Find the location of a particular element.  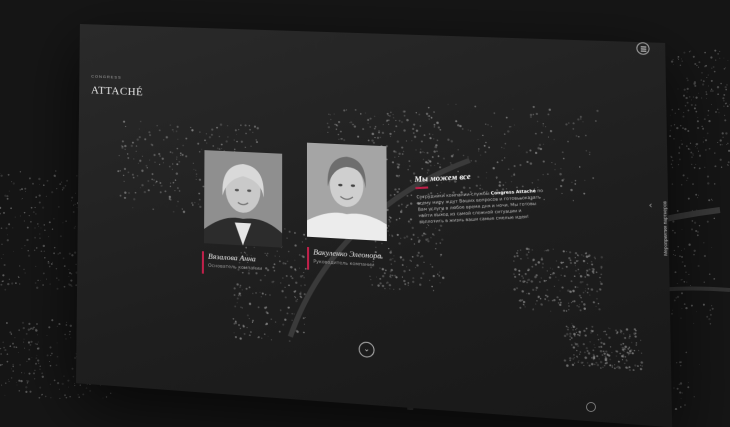

chevron-down-icon: ⌄ is located at coordinates (366, 349).